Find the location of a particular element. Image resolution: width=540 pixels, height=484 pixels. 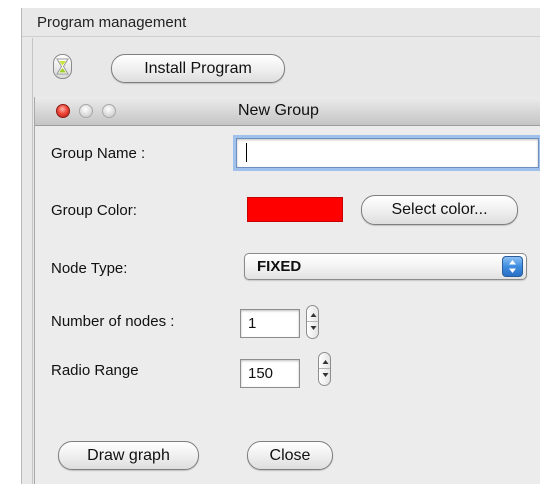

panel-border is located at coordinates (32, 261).